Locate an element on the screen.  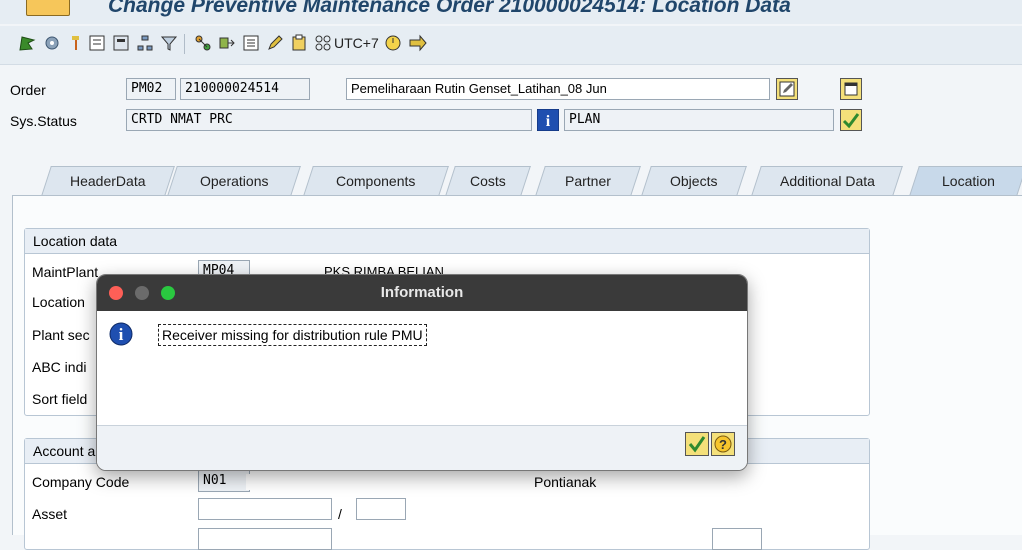
help-icon: ? is located at coordinates (723, 444).